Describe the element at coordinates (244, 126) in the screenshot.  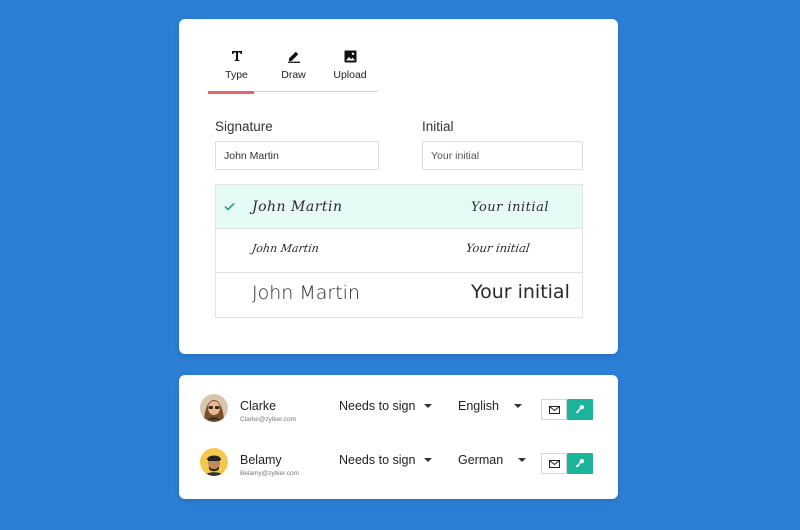
I see `signature-label: Signature` at that location.